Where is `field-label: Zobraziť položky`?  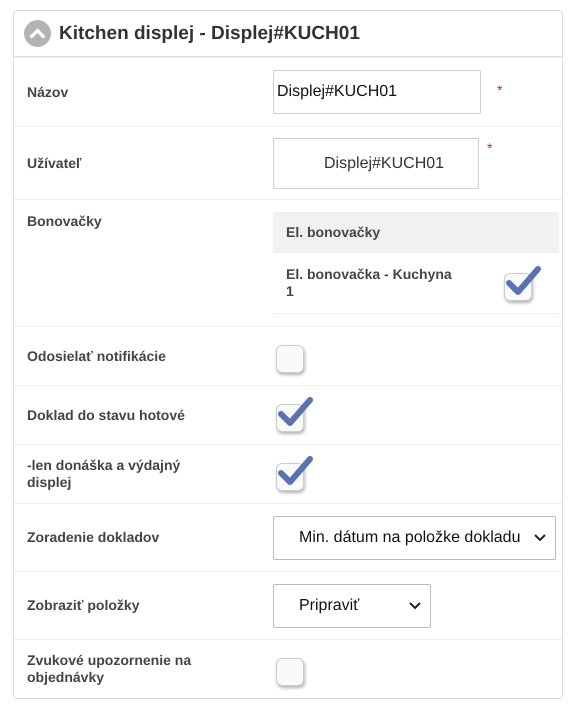
field-label: Zobraziť položky is located at coordinates (83, 605).